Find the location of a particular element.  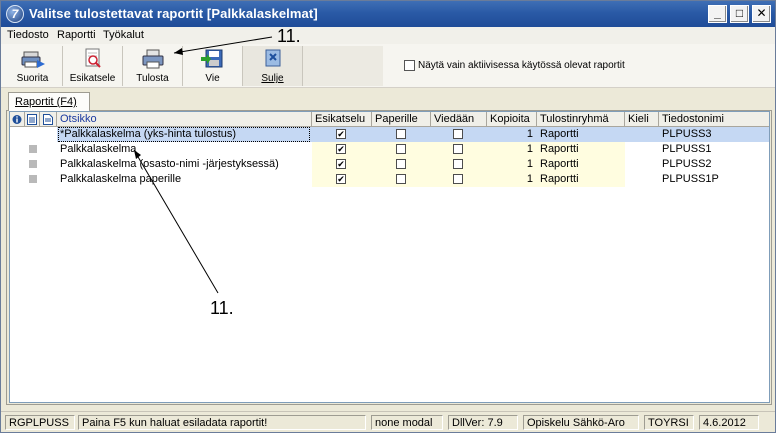

preview-button: Esikatsele is located at coordinates (93, 66).